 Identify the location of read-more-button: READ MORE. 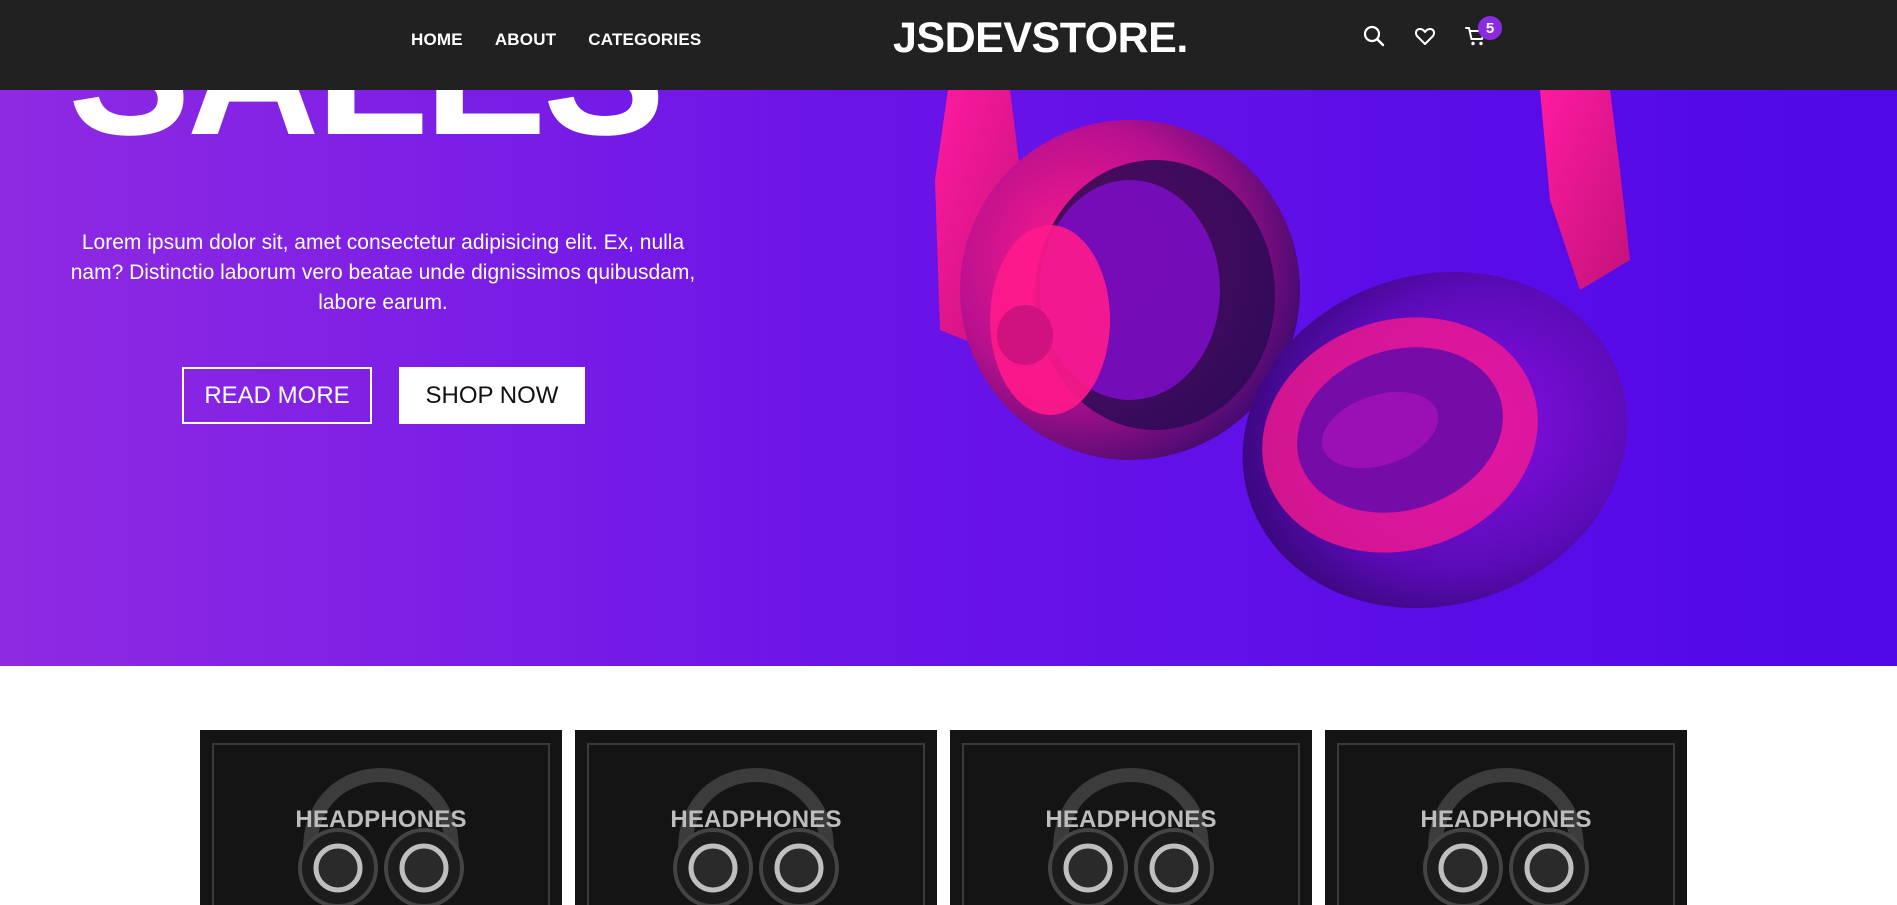
(277, 395).